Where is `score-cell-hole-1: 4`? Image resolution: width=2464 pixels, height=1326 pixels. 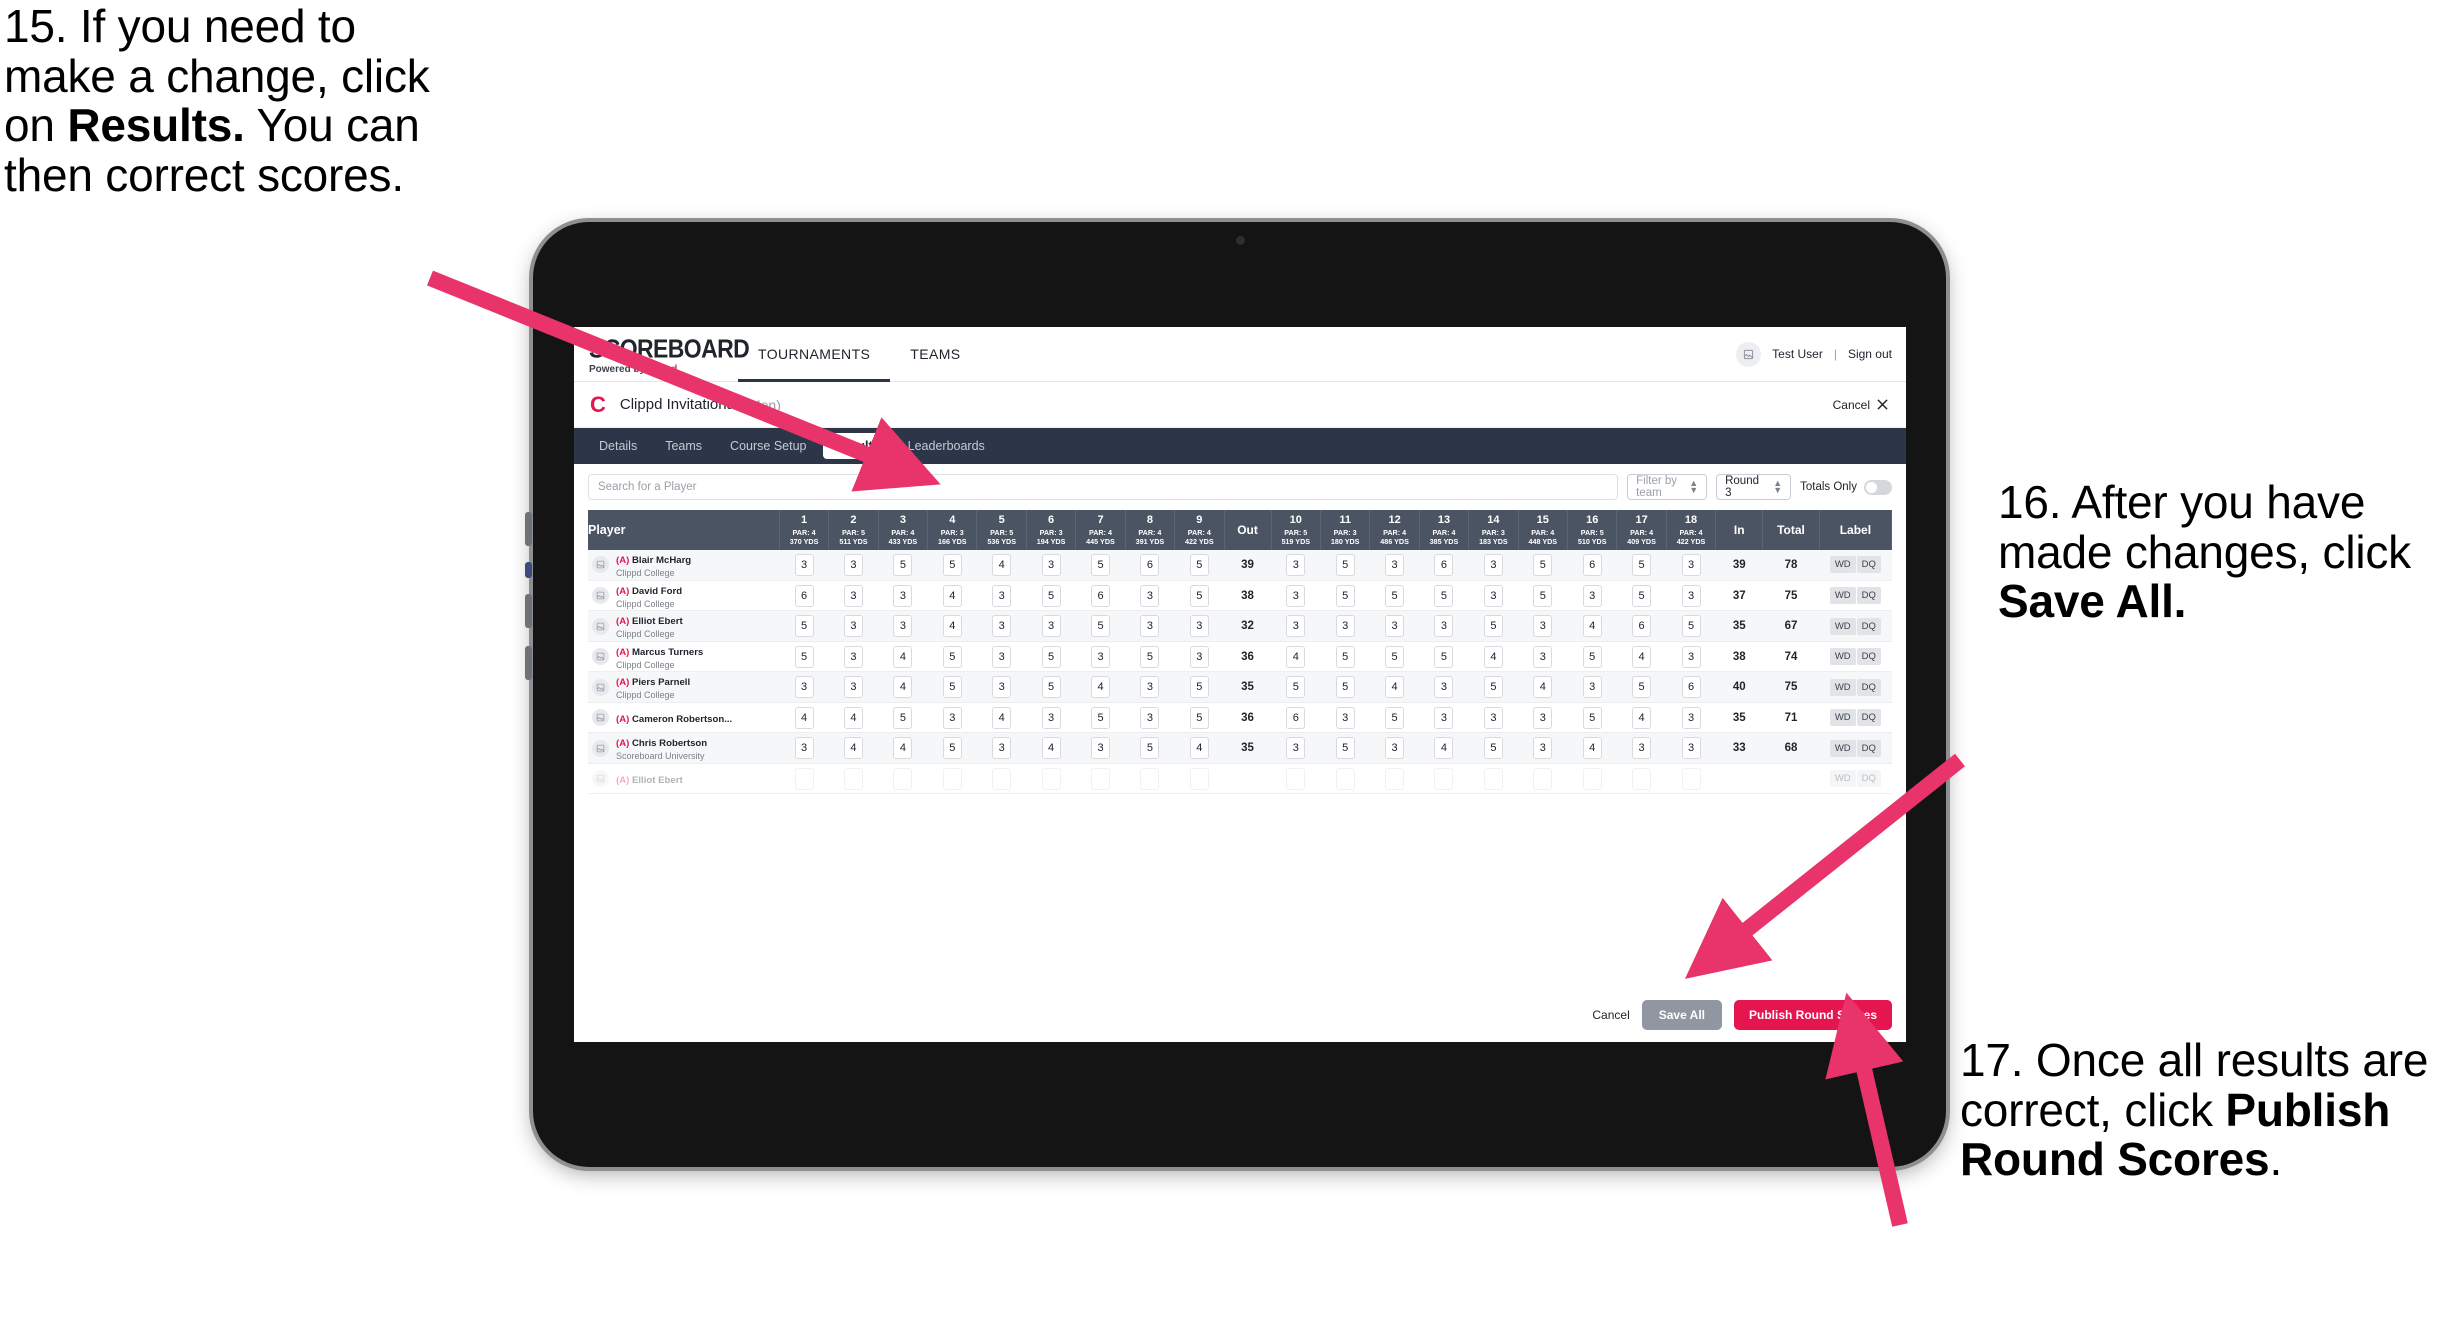 score-cell-hole-1: 4 is located at coordinates (803, 717).